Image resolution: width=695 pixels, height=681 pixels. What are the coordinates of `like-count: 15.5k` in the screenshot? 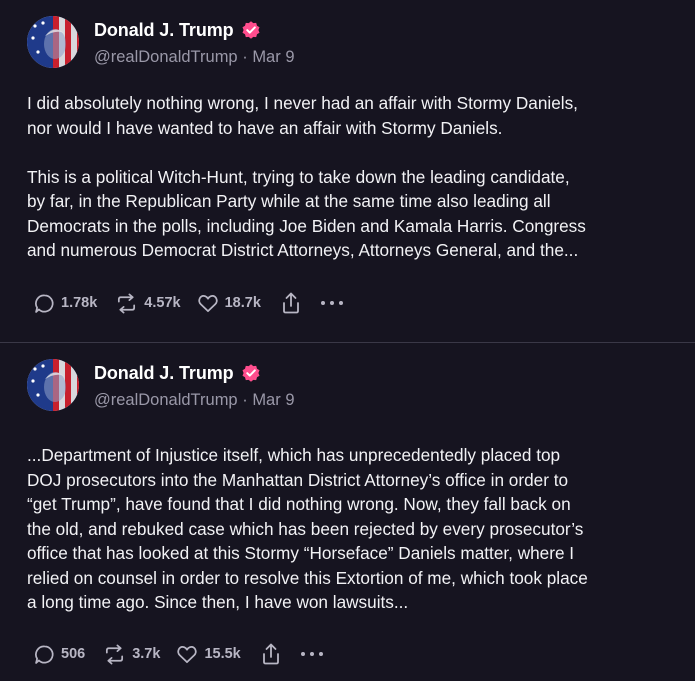 It's located at (222, 654).